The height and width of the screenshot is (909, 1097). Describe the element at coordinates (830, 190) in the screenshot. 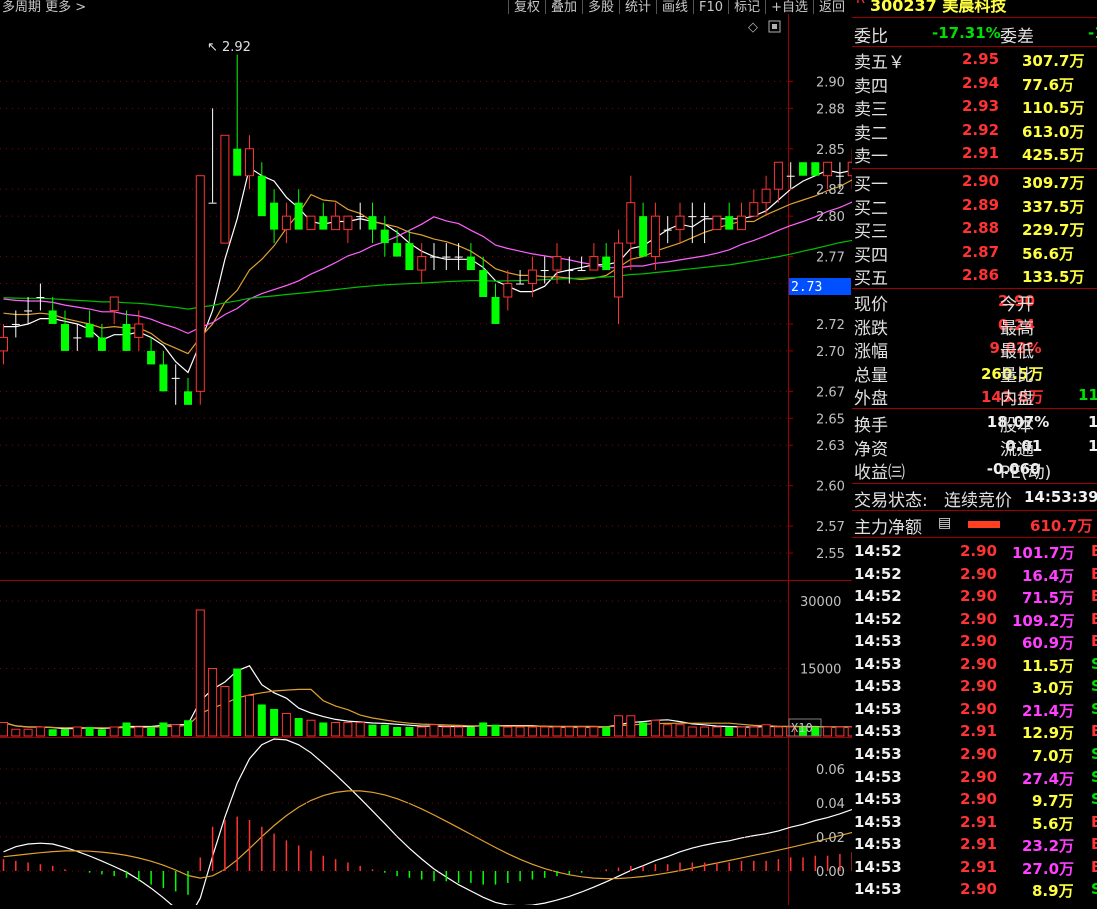

I see `price-axis-label: 2.82` at that location.